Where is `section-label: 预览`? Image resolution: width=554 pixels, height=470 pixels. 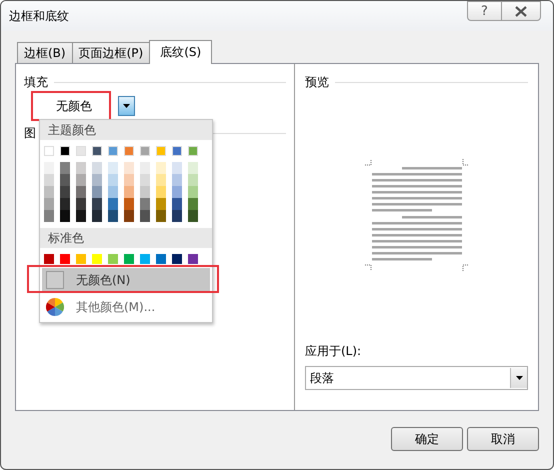
section-label: 预览 is located at coordinates (317, 82).